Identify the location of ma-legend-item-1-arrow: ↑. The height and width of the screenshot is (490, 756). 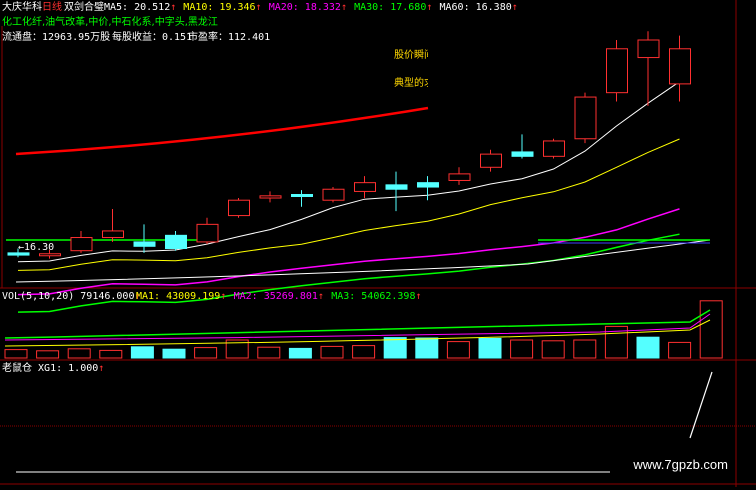
(258, 7).